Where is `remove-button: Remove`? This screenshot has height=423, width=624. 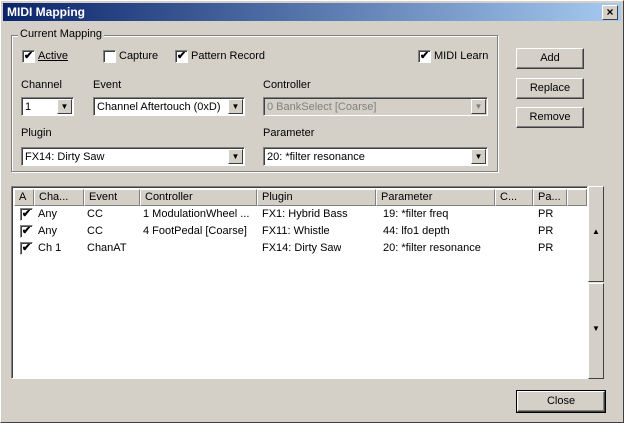
remove-button: Remove is located at coordinates (550, 117).